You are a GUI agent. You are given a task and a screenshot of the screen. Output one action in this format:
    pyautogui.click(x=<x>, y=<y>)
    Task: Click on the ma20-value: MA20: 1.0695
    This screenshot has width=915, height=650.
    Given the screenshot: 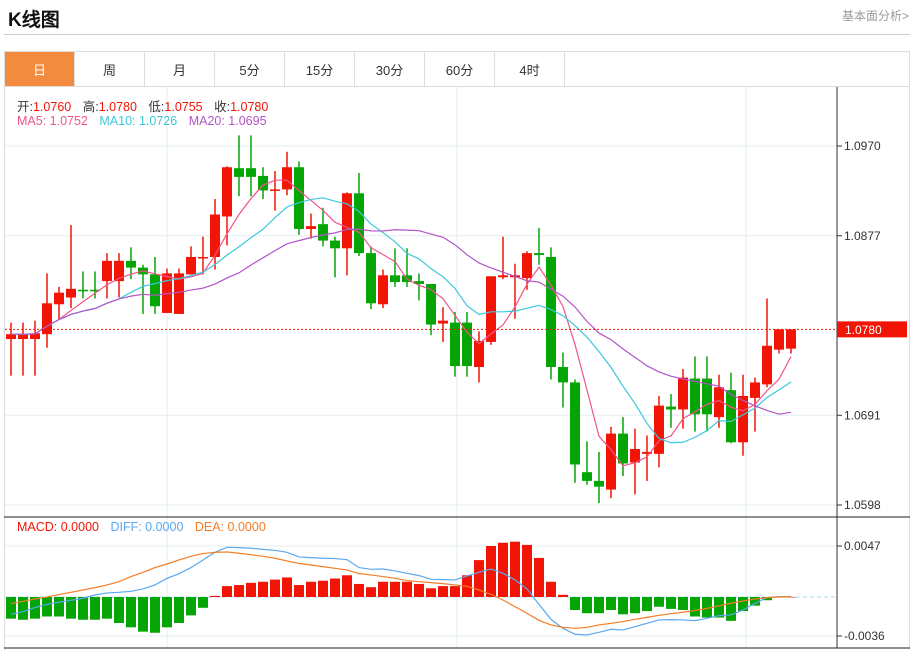 What is the action you would take?
    pyautogui.click(x=227, y=121)
    